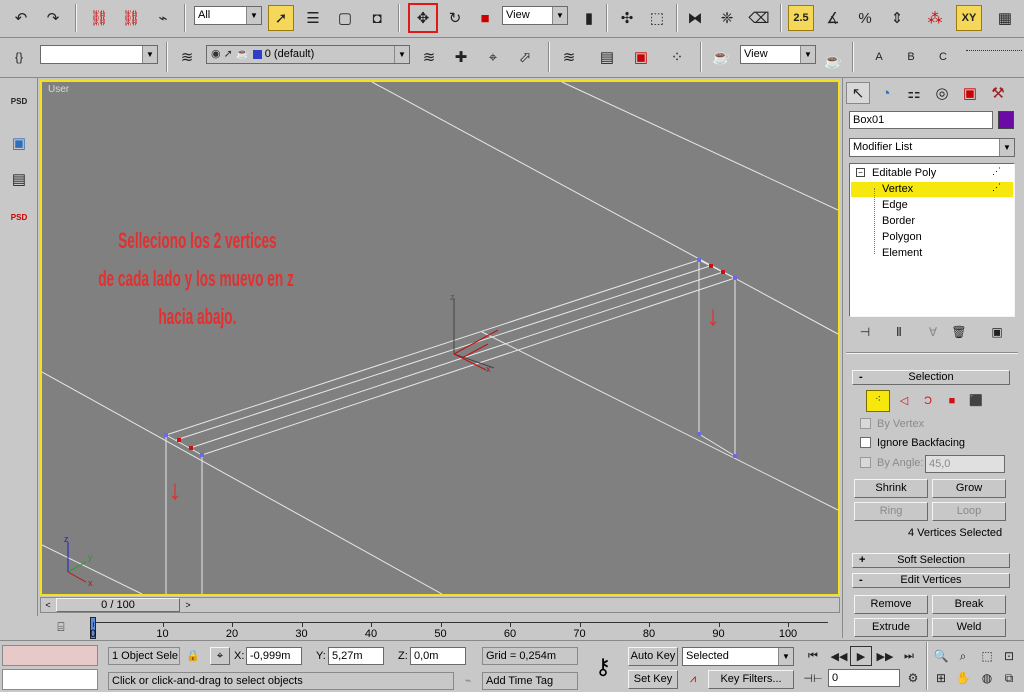 Image resolution: width=1024 pixels, height=692 pixels. I want to click on element-mode-icon: ⬛, so click(976, 401).